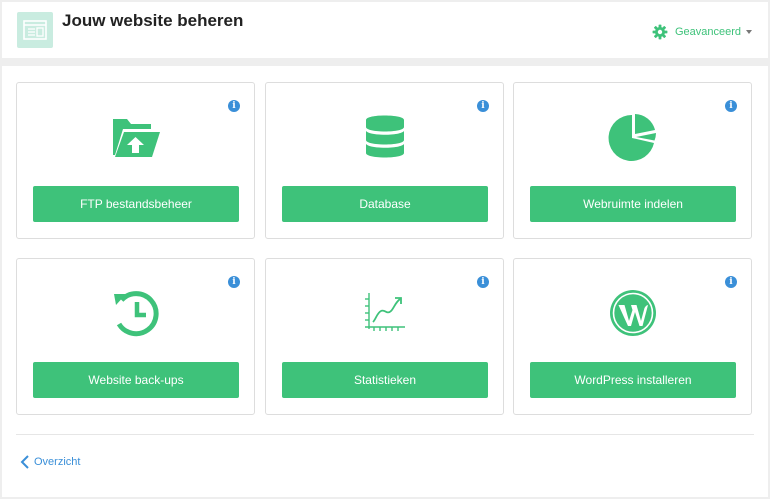 The width and height of the screenshot is (770, 499). I want to click on pie-chart-icon, so click(632, 137).